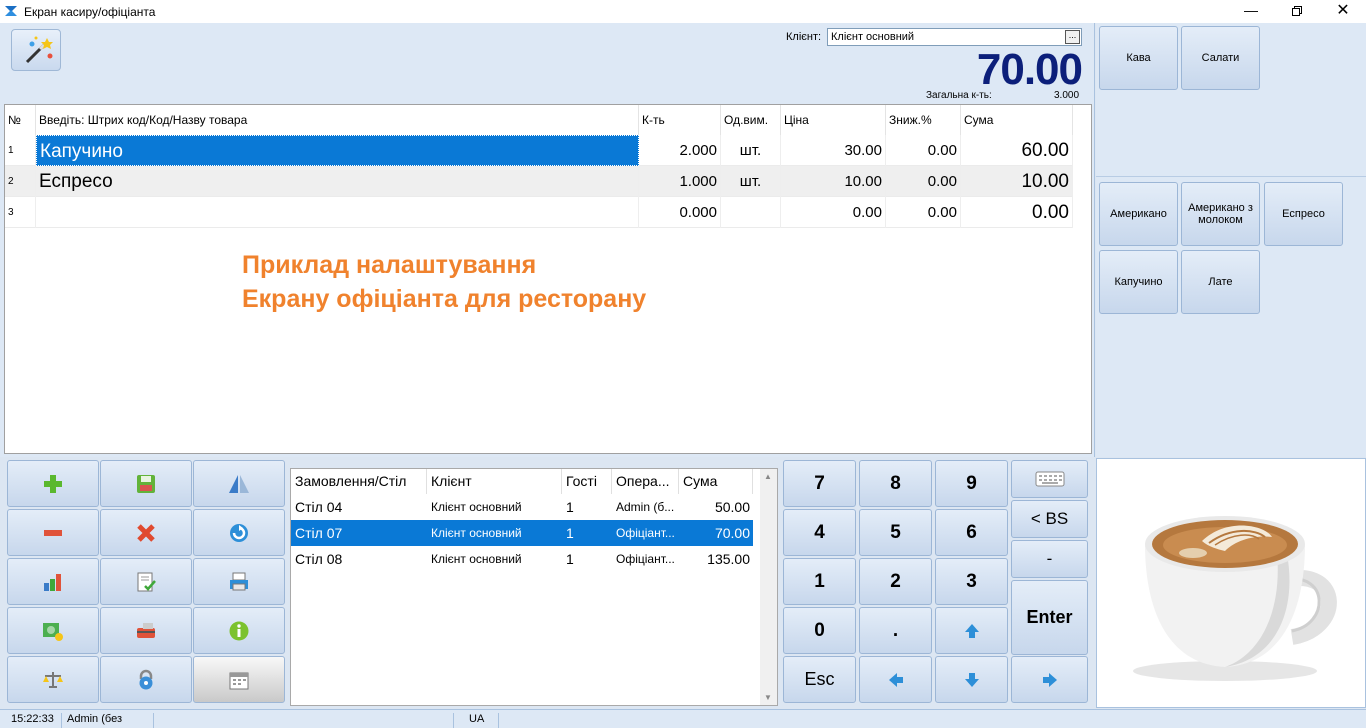 This screenshot has width=1366, height=728. Describe the element at coordinates (239, 532) in the screenshot. I see `refresh-button` at that location.